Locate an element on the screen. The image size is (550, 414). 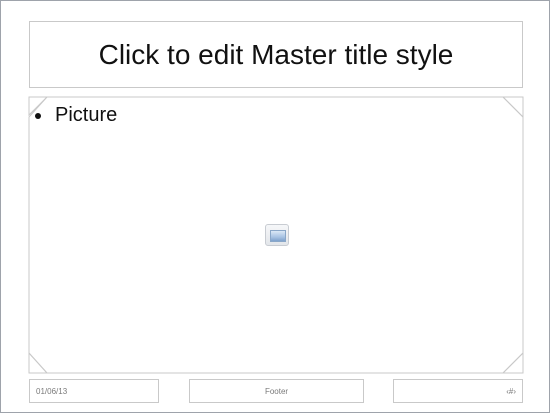
picture-placeholder-icon is located at coordinates (277, 235).